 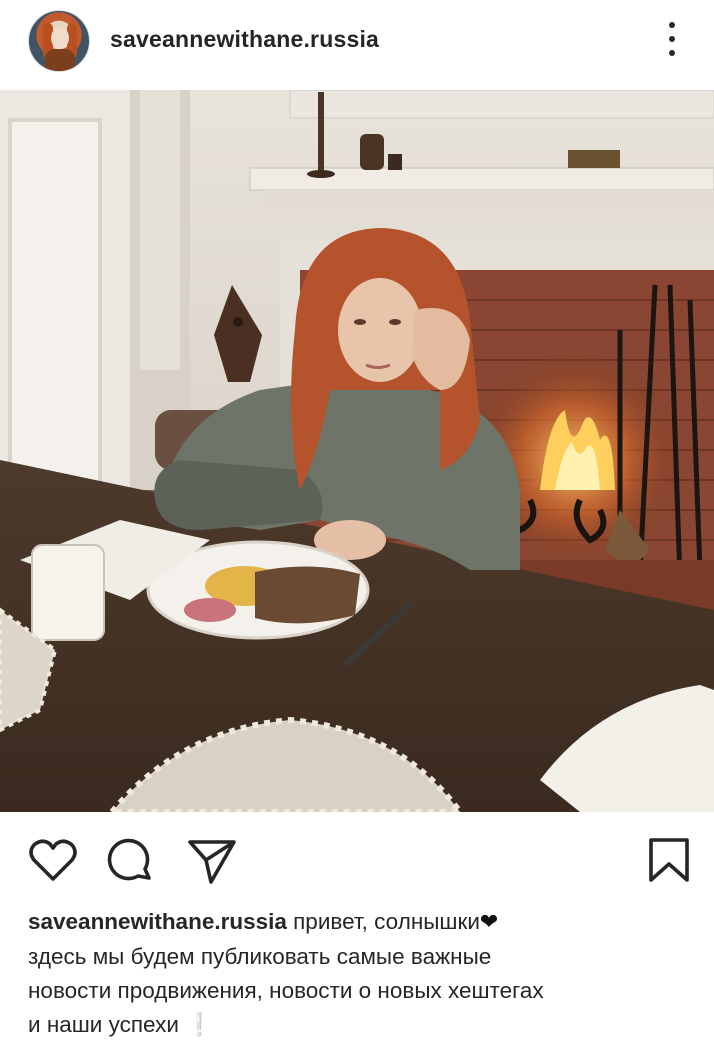 What do you see at coordinates (672, 39) in the screenshot?
I see `more-options-icon` at bounding box center [672, 39].